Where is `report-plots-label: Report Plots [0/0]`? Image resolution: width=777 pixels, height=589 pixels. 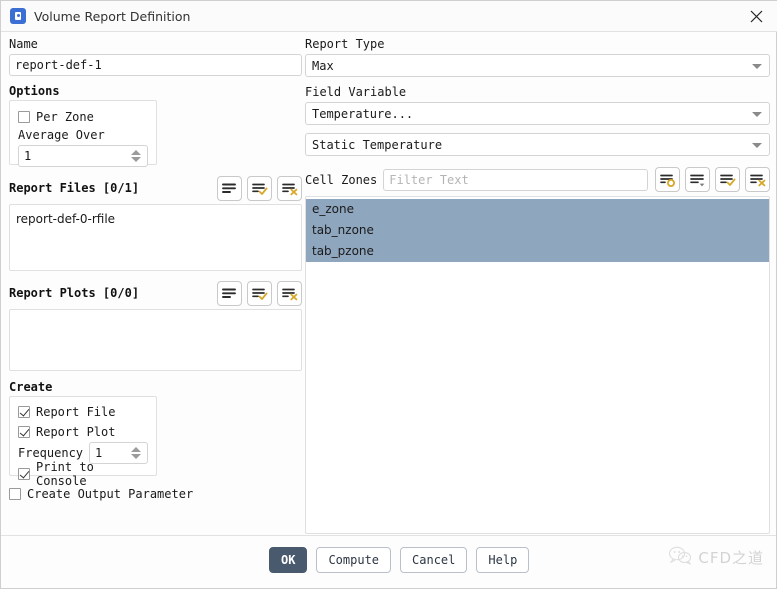 report-plots-label: Report Plots [0/0] is located at coordinates (74, 292).